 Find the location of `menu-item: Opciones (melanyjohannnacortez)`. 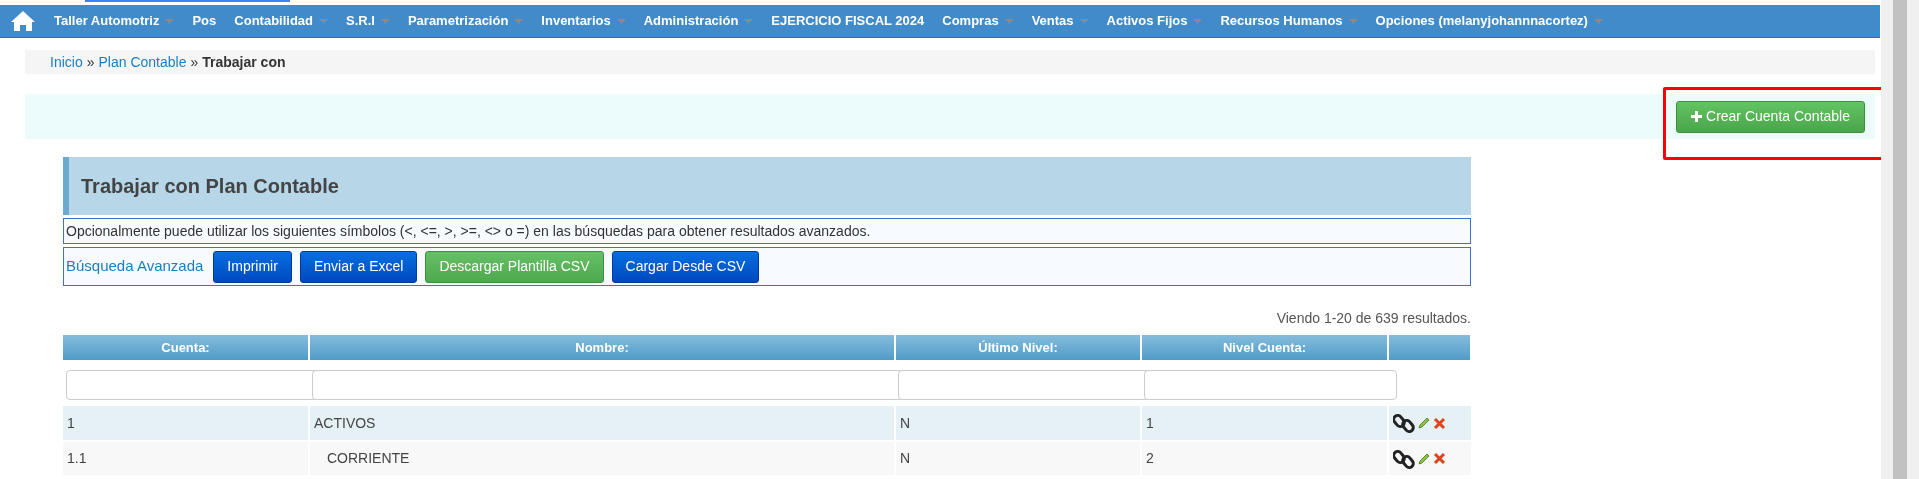

menu-item: Opciones (melanyjohannnacortez) is located at coordinates (1489, 21).